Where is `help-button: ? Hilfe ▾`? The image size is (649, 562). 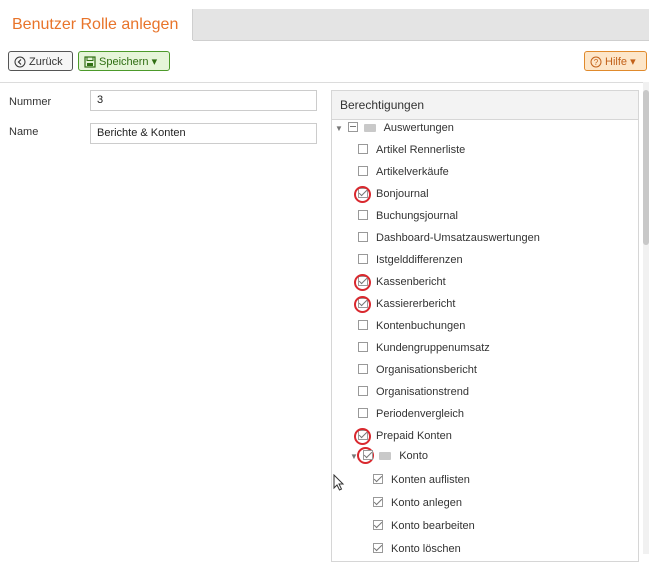
help-button: ? Hilfe ▾ is located at coordinates (615, 61).